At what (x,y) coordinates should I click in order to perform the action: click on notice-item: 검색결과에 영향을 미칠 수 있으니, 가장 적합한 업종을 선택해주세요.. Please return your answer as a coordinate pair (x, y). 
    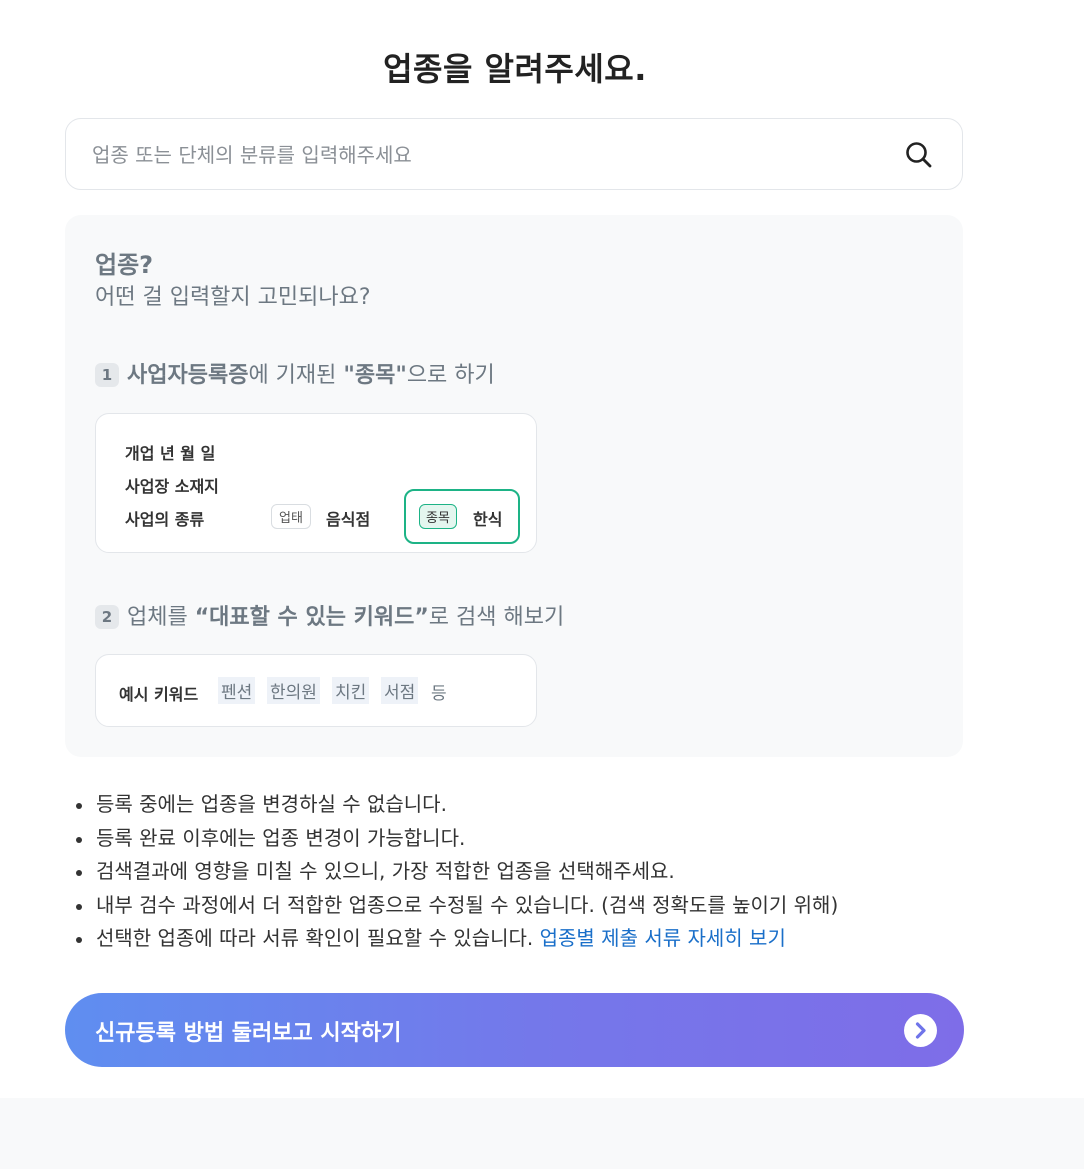
    Looking at the image, I should click on (456, 874).